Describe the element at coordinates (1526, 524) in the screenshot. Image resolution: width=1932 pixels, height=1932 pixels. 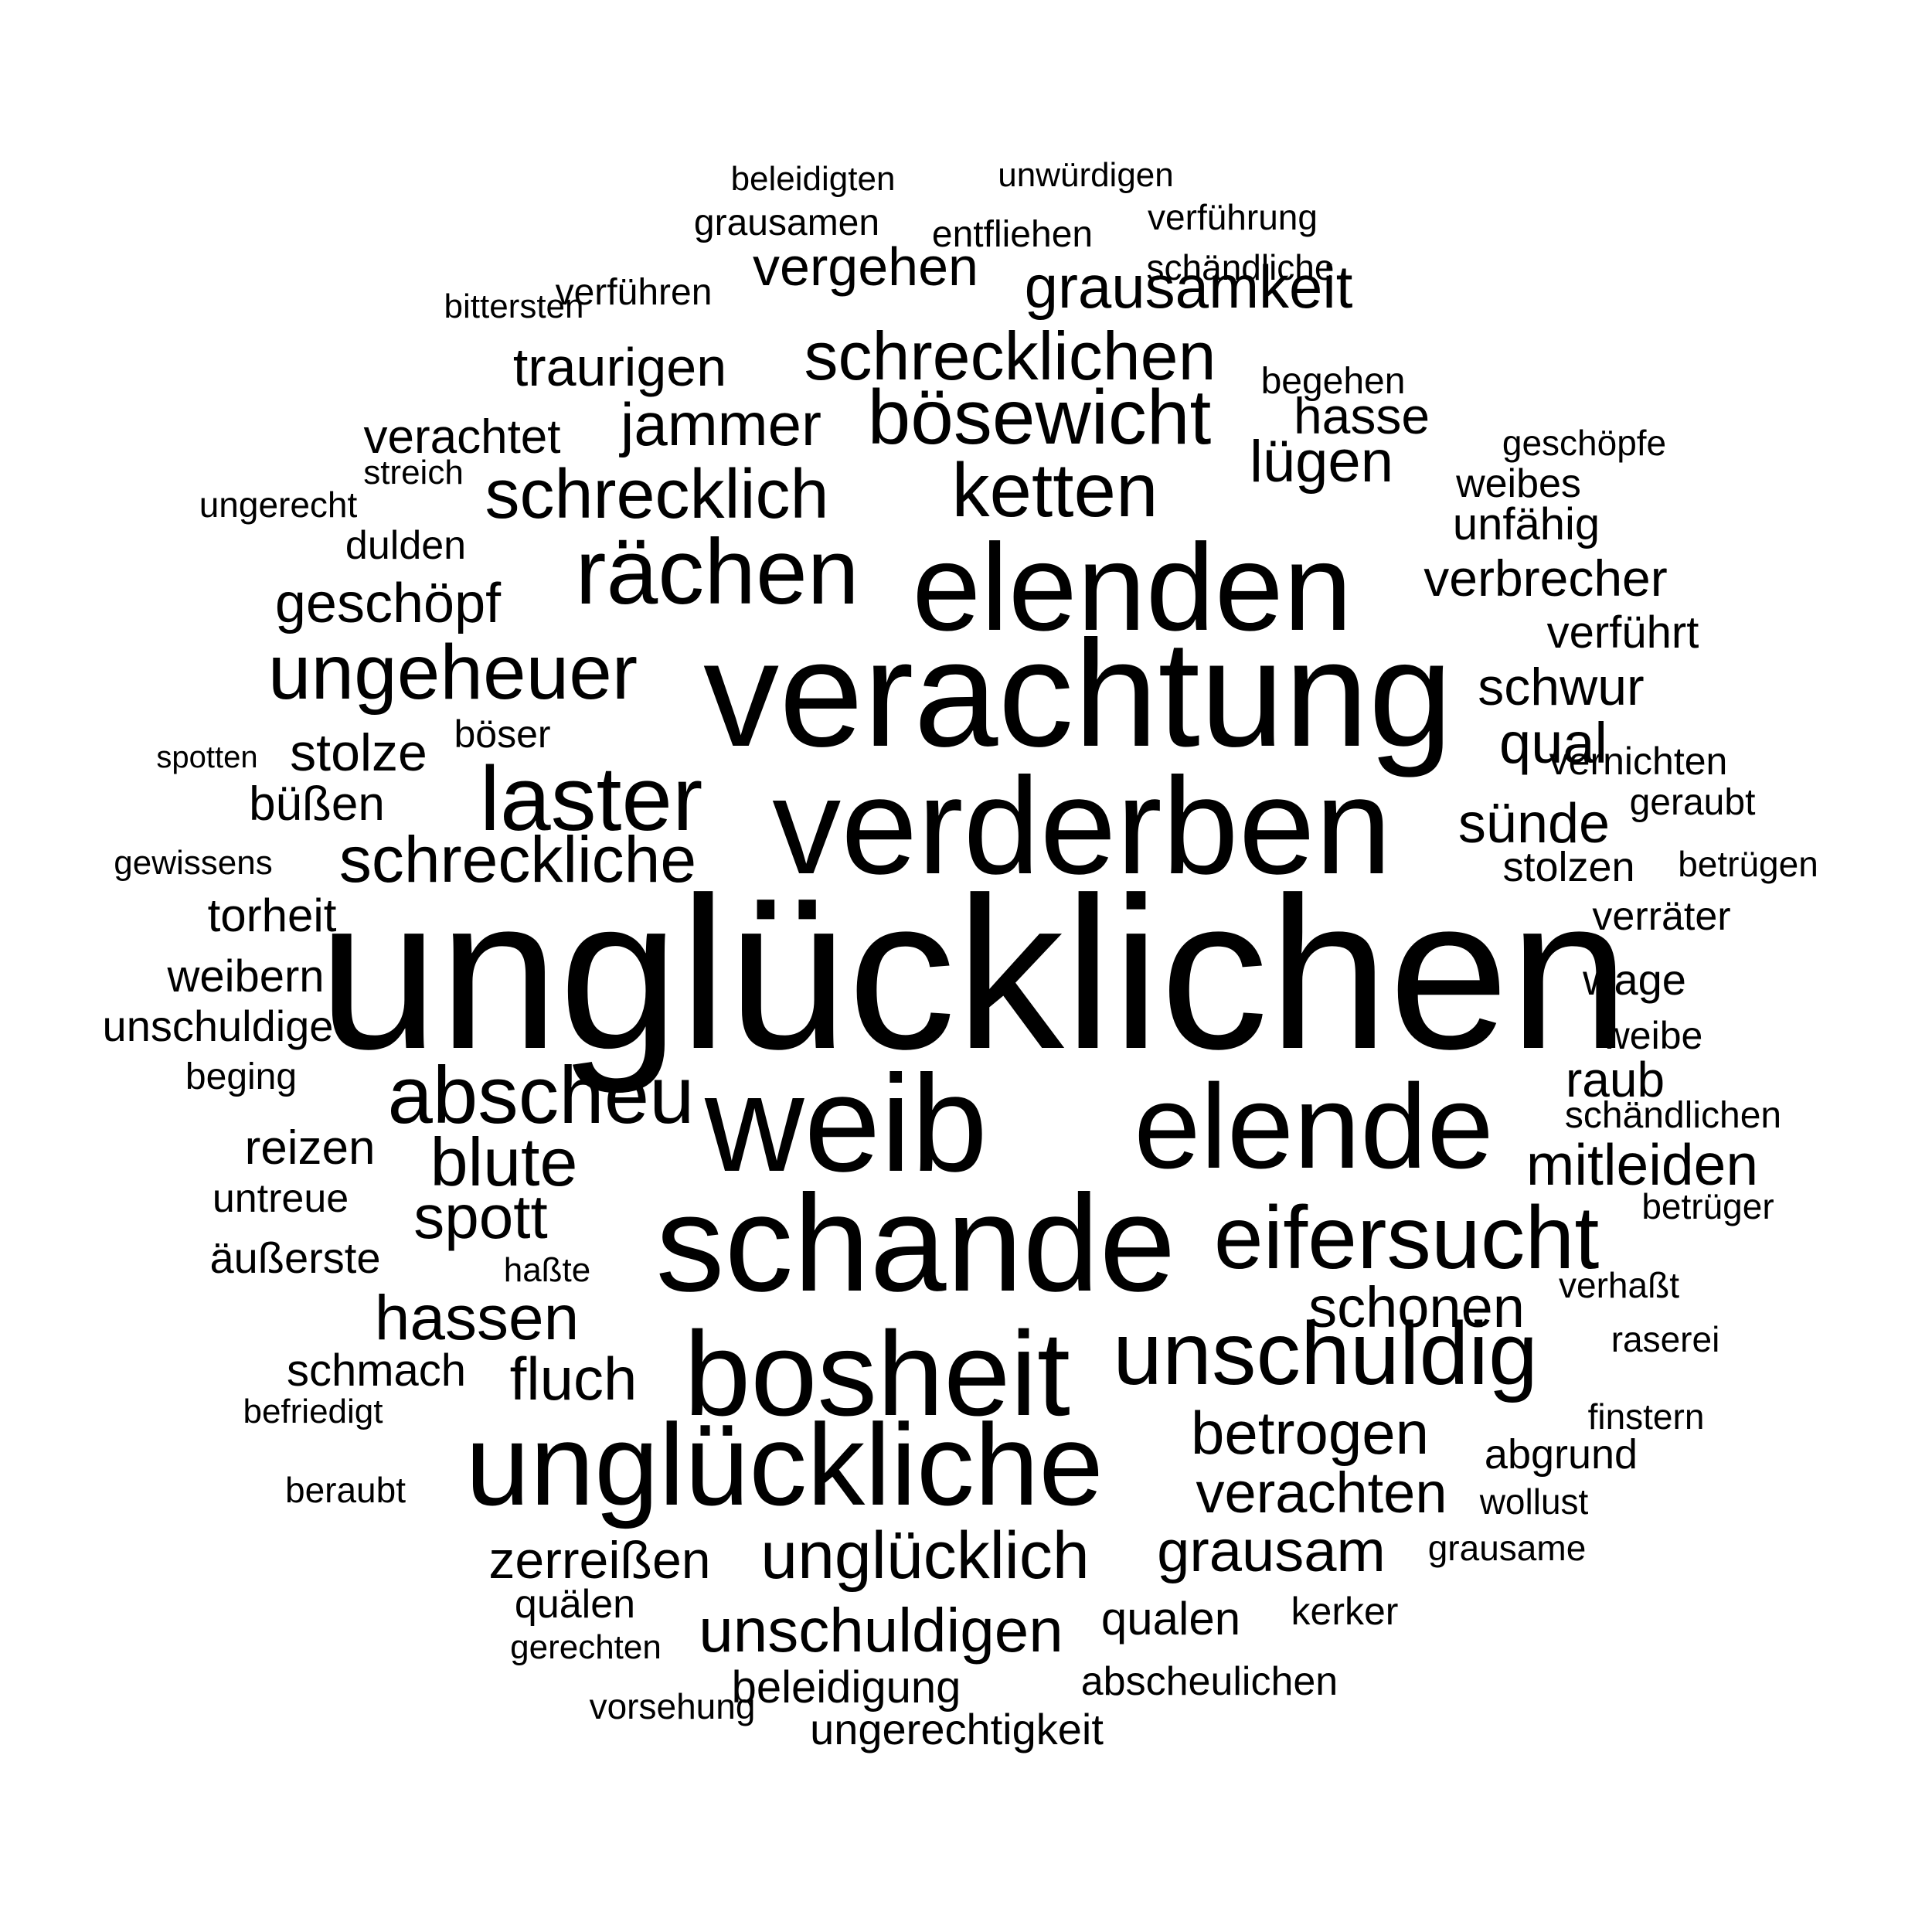
I see `cloud-word: unfähig` at that location.